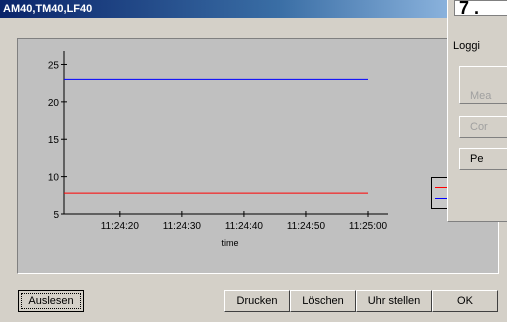 This screenshot has width=507, height=322. I want to click on overlay-measure-button: Mea, so click(483, 85).